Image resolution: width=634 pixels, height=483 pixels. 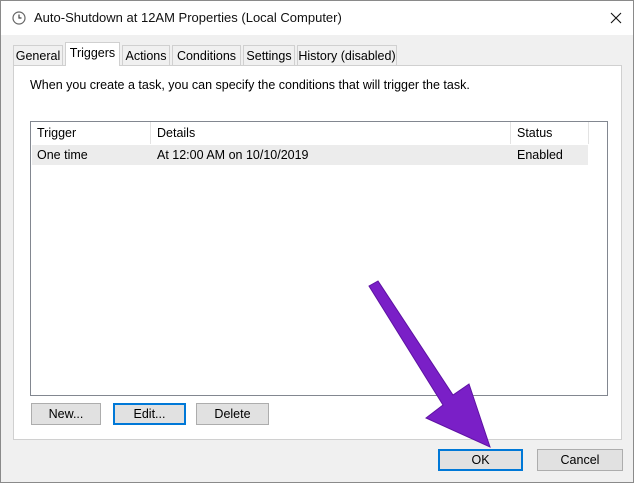 What do you see at coordinates (146, 55) in the screenshot?
I see `tab-actions: Actions` at bounding box center [146, 55].